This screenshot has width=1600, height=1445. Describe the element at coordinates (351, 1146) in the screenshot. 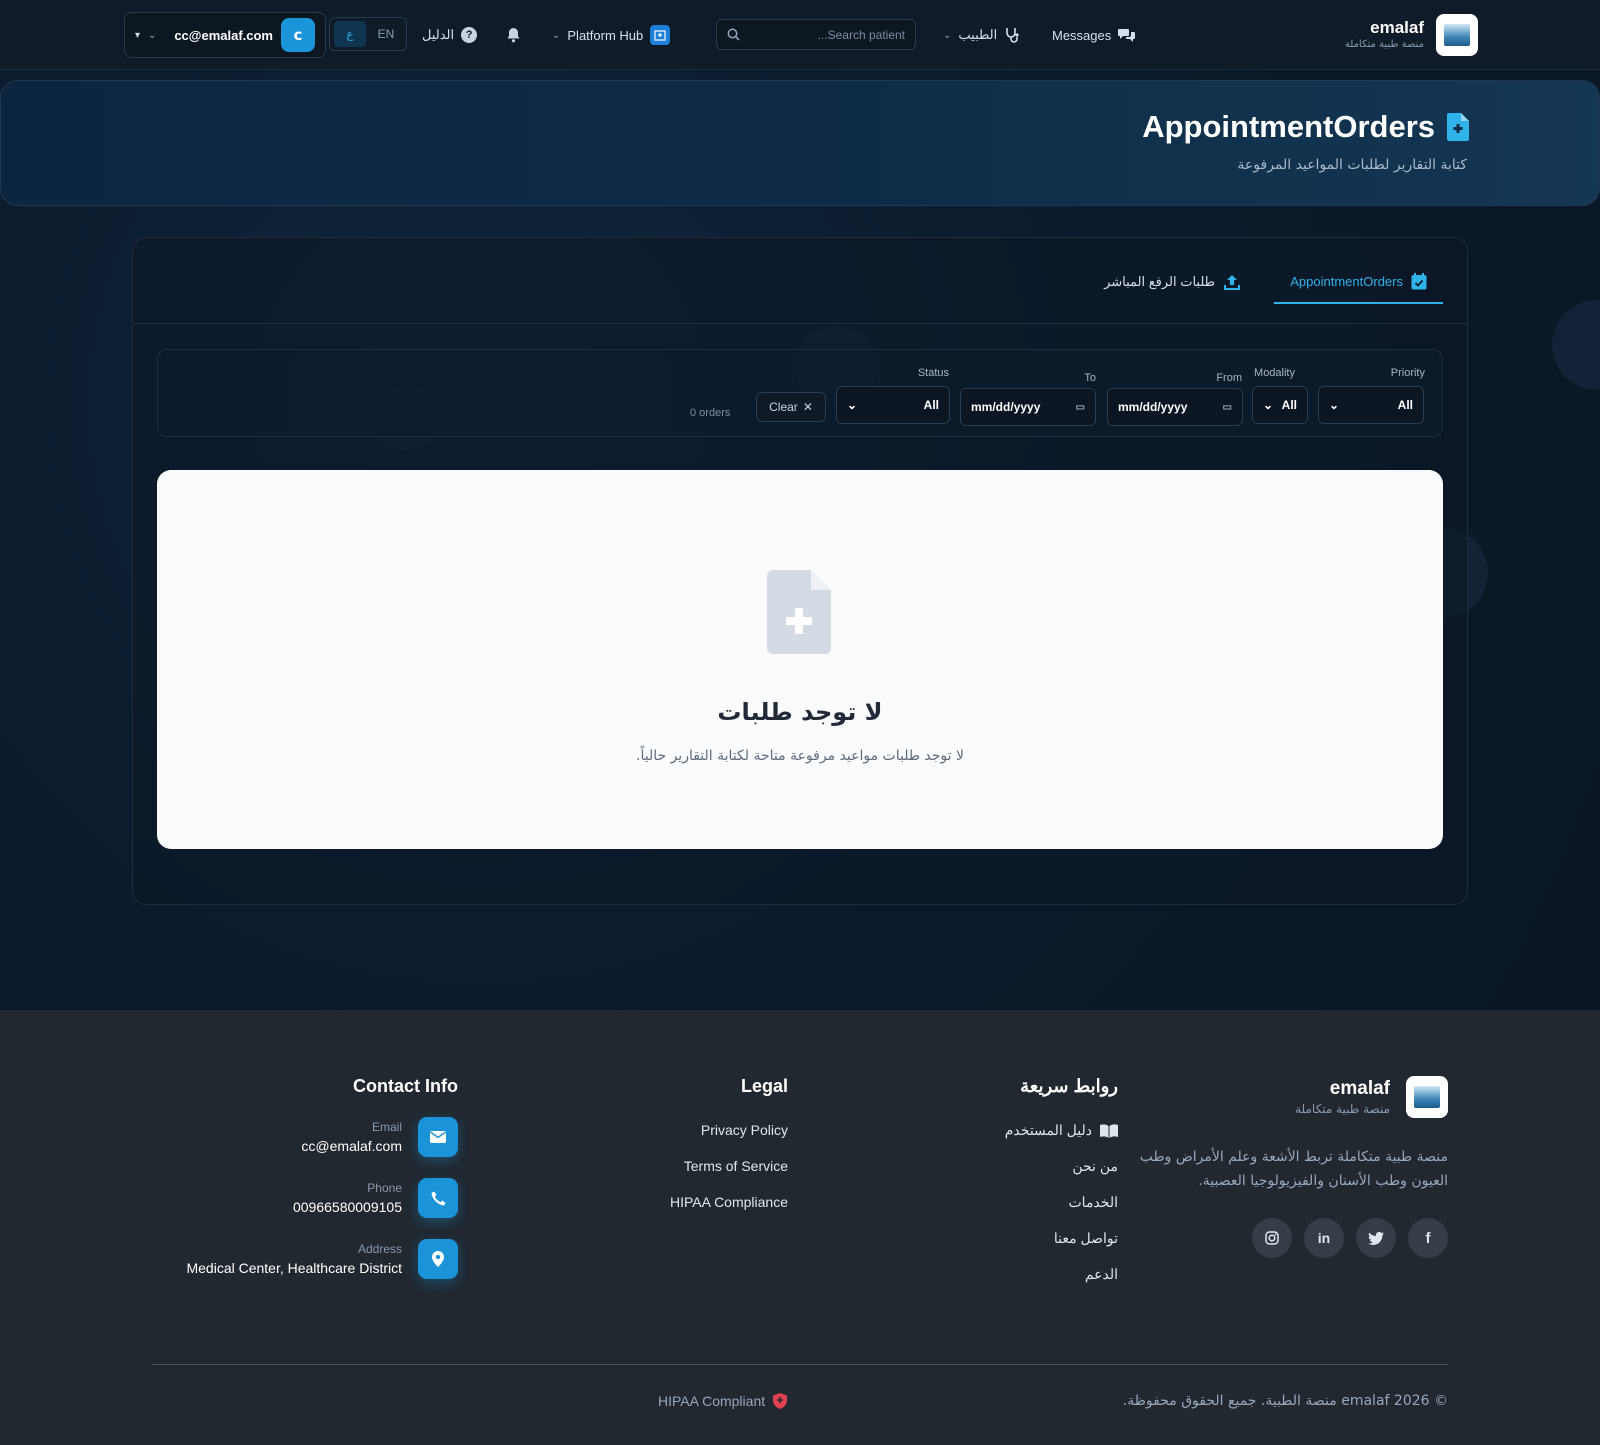

I see `email-value: cc@emalaf.com` at that location.